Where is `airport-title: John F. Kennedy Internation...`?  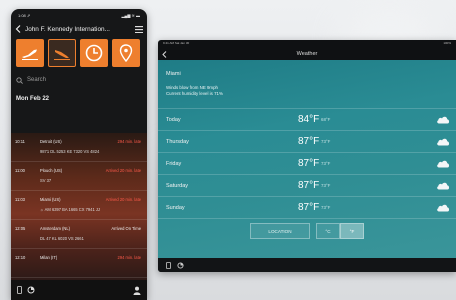 airport-title: John F. Kennedy Internation... is located at coordinates (67, 29).